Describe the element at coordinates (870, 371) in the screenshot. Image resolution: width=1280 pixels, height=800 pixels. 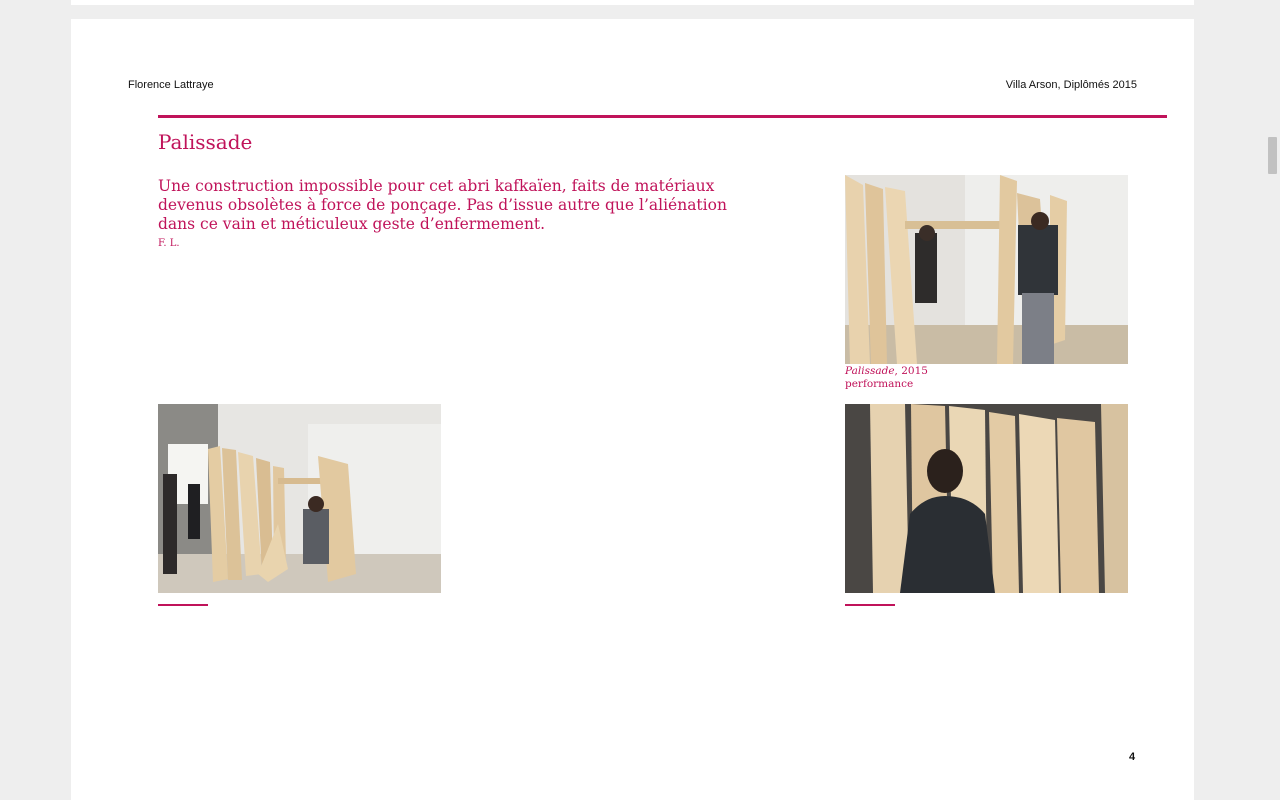
I see `caption-work-title: Palissade` at that location.